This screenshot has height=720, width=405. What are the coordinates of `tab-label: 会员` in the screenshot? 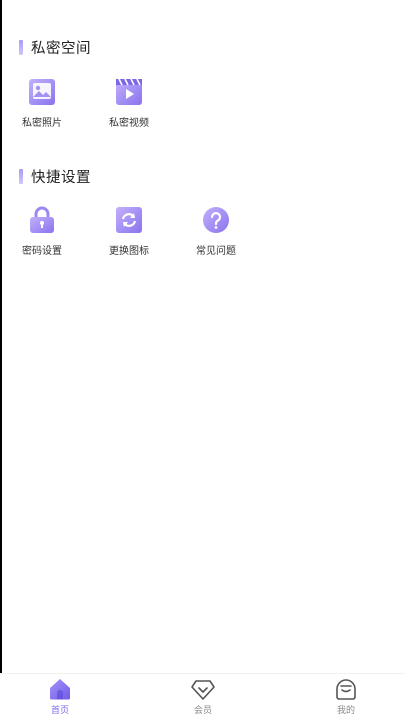 It's located at (202, 711).